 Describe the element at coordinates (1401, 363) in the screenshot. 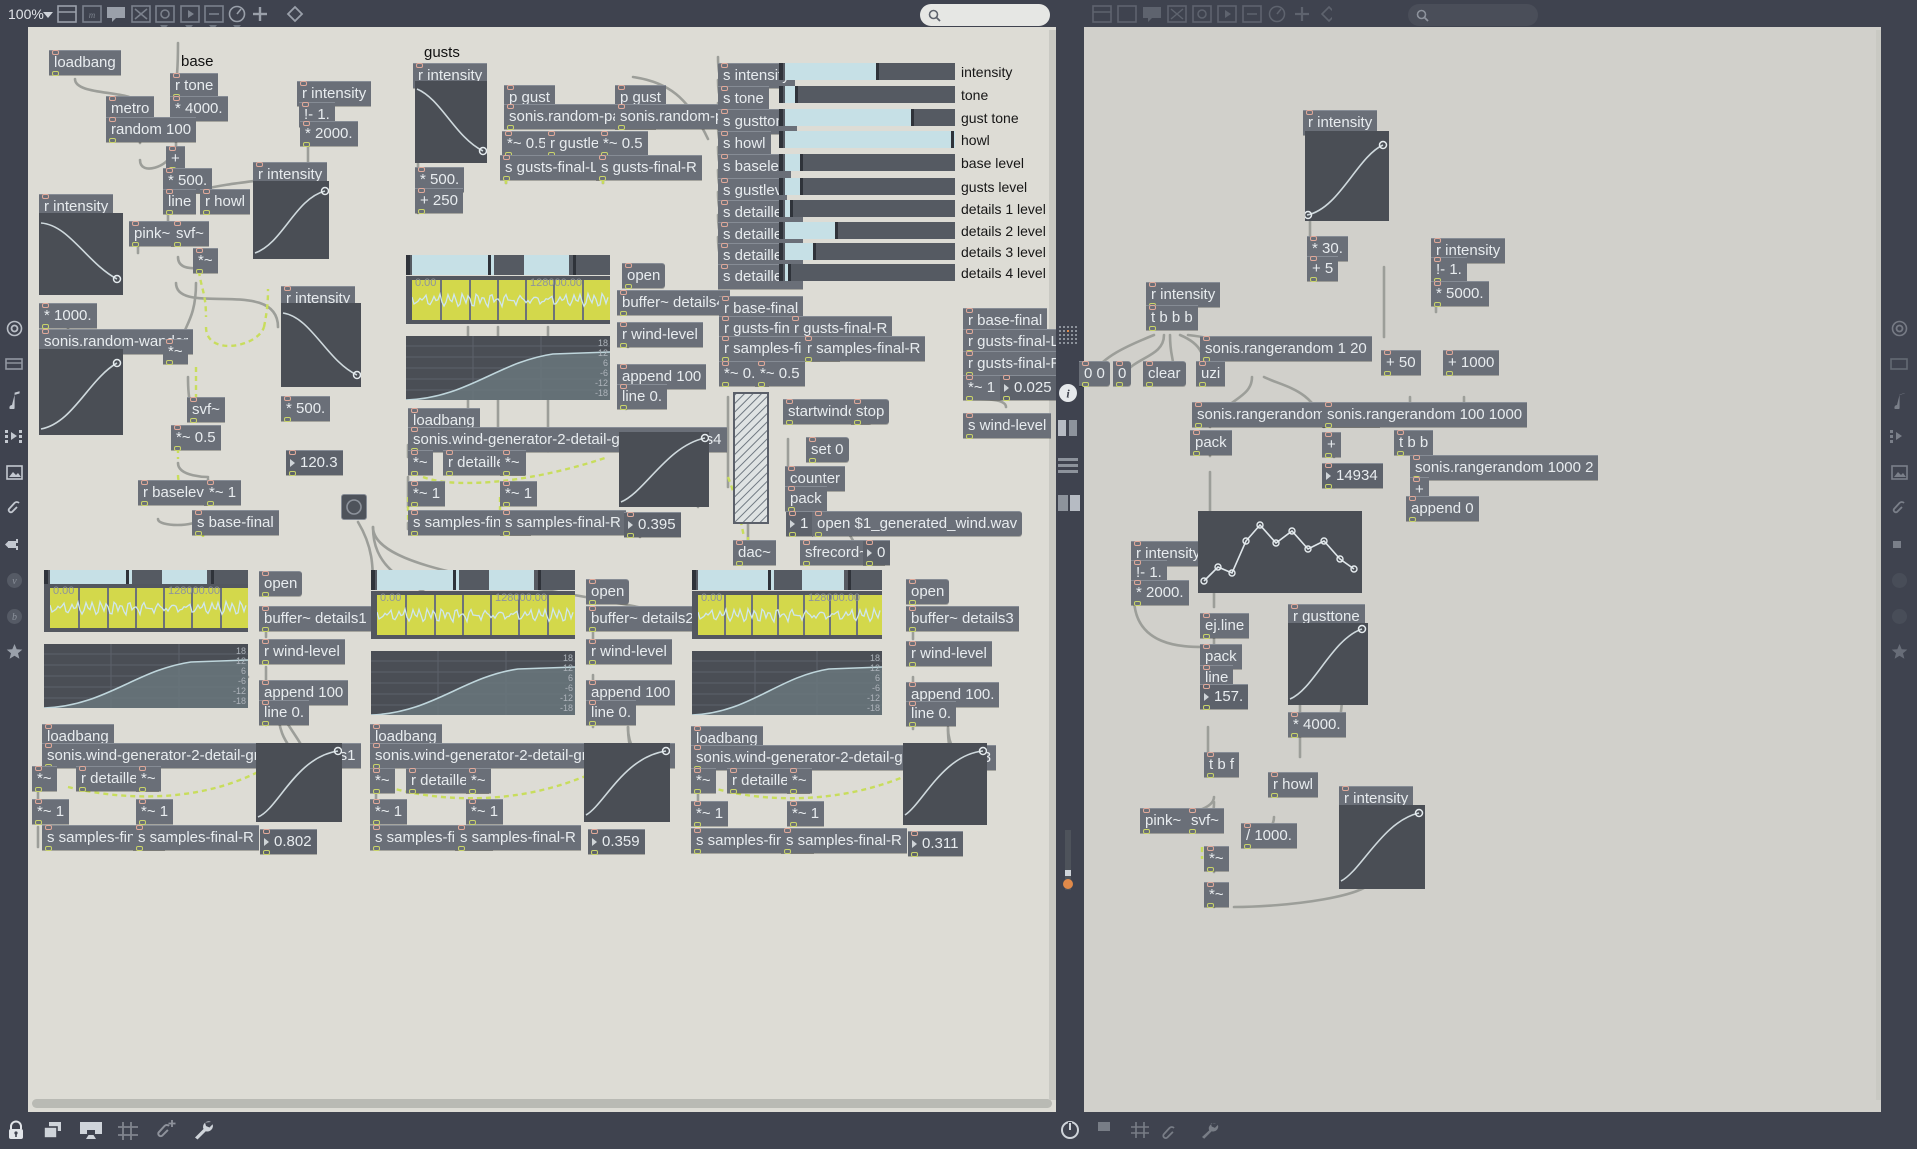

I see `robj-50: + 50` at that location.